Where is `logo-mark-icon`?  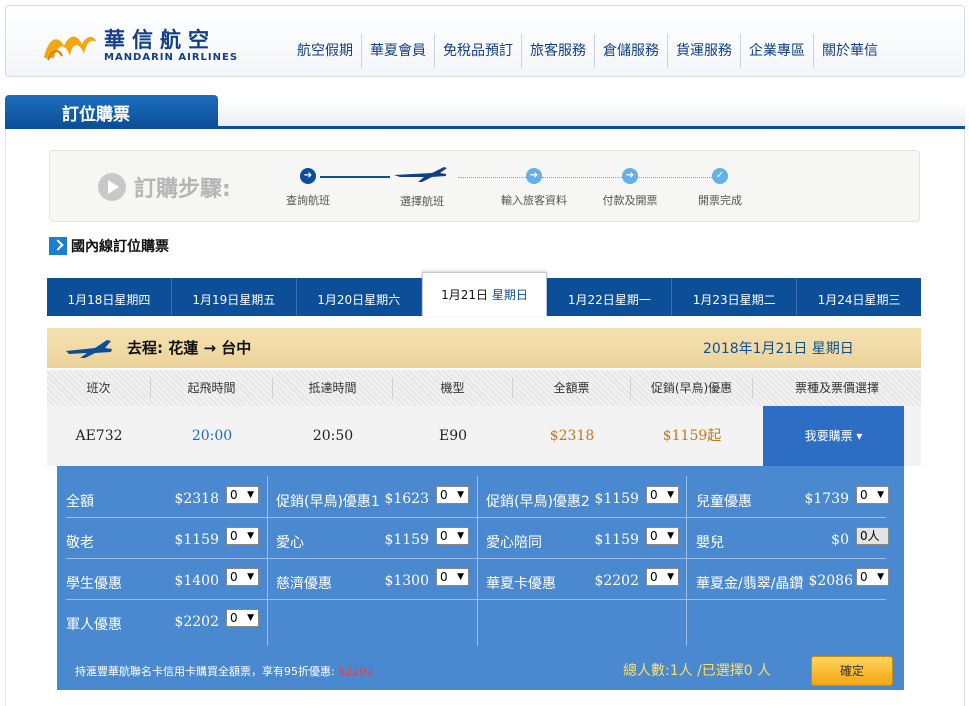
logo-mark-icon is located at coordinates (70, 48).